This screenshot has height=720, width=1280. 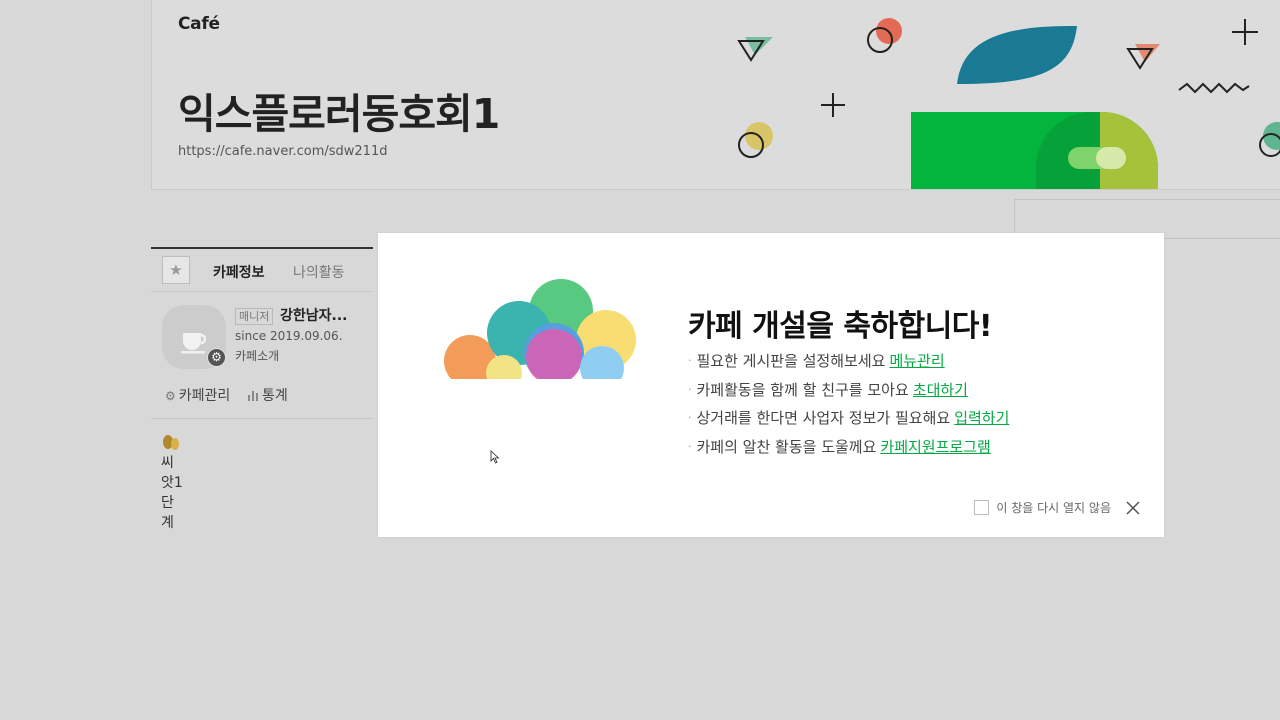 What do you see at coordinates (540, 329) in the screenshot?
I see `watercolor-illustration` at bounding box center [540, 329].